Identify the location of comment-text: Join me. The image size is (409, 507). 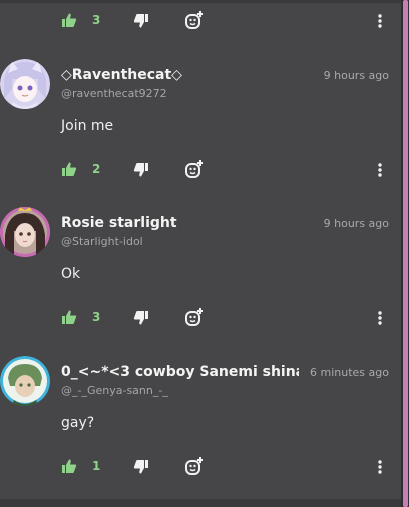
(87, 126).